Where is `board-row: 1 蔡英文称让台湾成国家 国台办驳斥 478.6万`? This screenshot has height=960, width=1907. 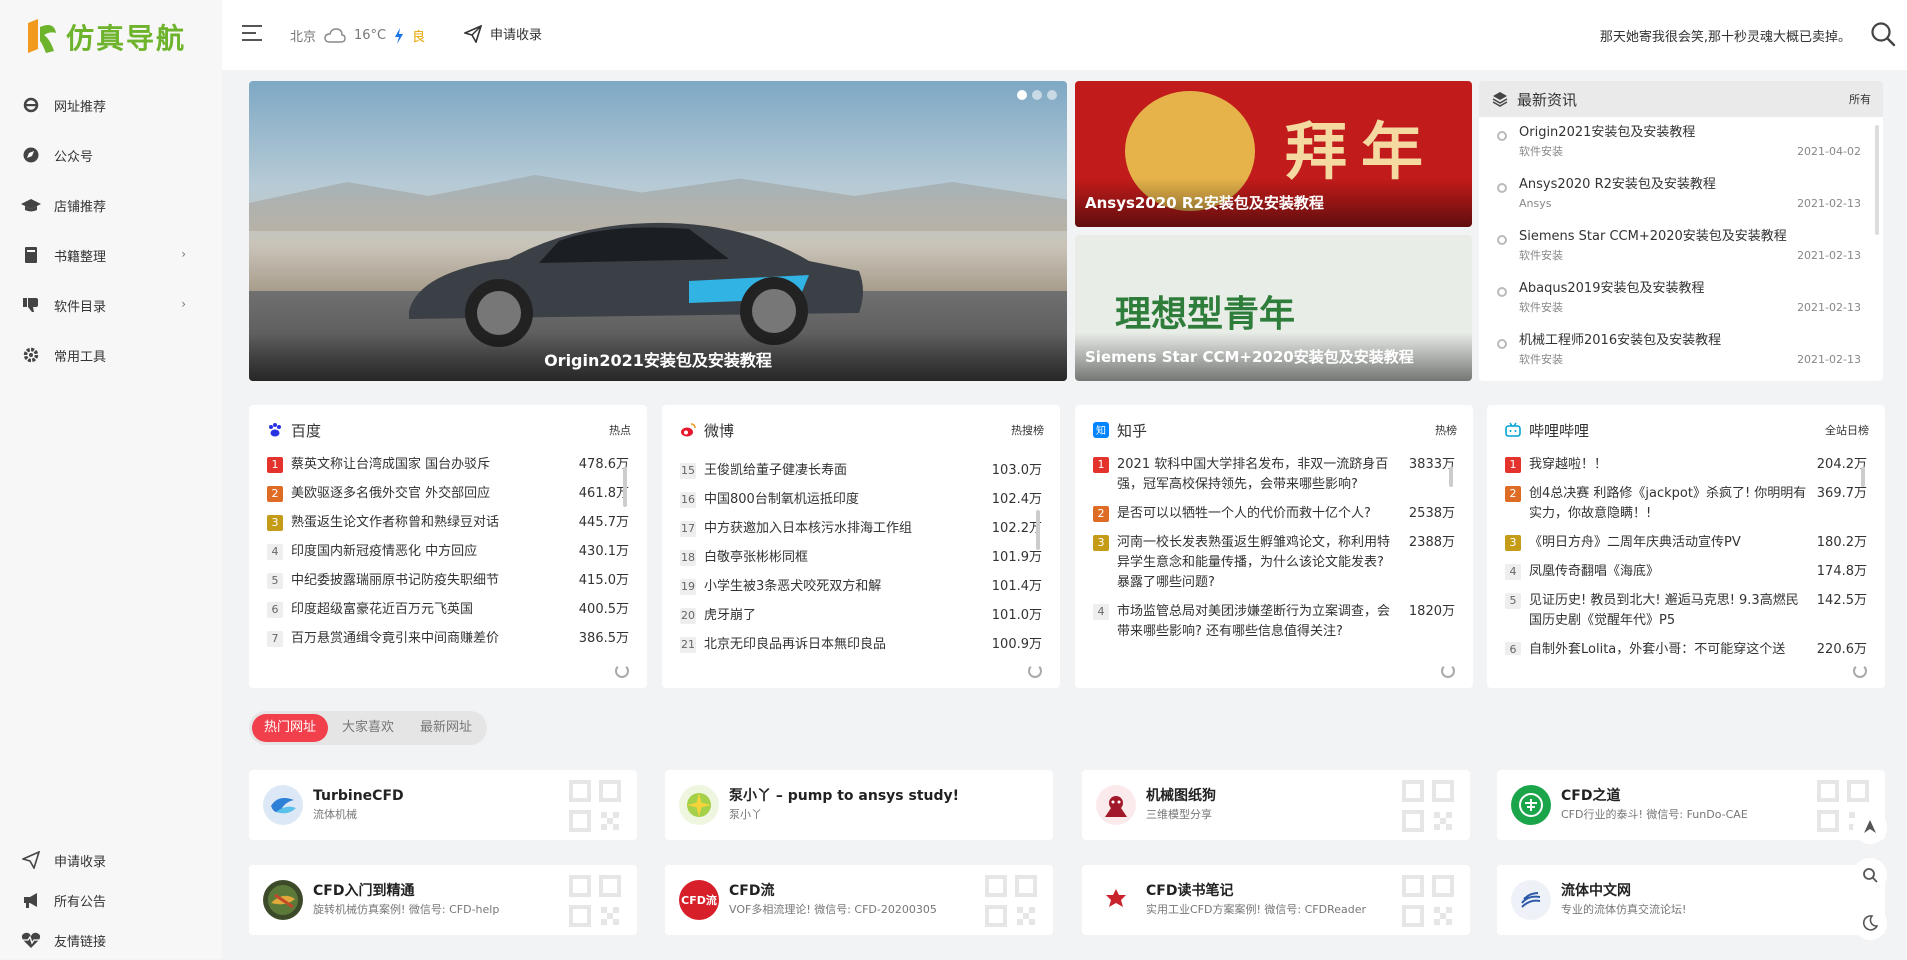 board-row: 1 蔡英文称让台湾成国家 国台办驳斥 478.6万 is located at coordinates (448, 465).